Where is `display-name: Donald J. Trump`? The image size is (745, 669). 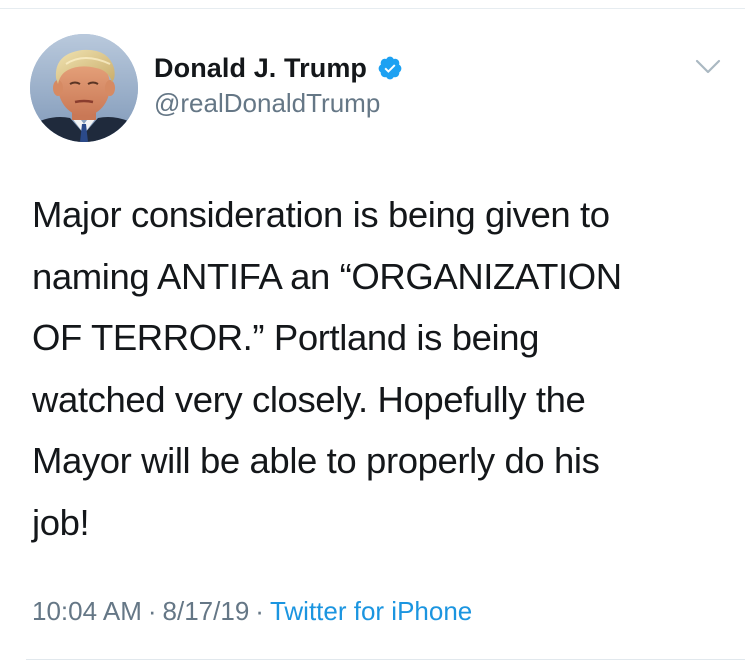
display-name: Donald J. Trump is located at coordinates (260, 68).